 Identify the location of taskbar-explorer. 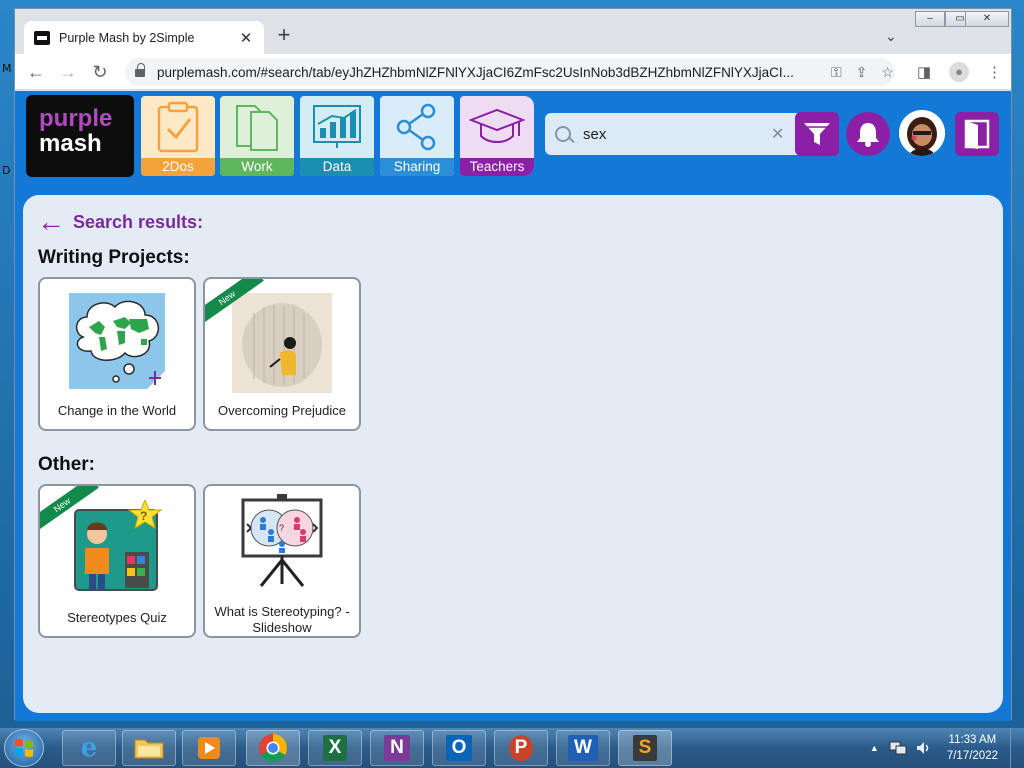
(149, 748).